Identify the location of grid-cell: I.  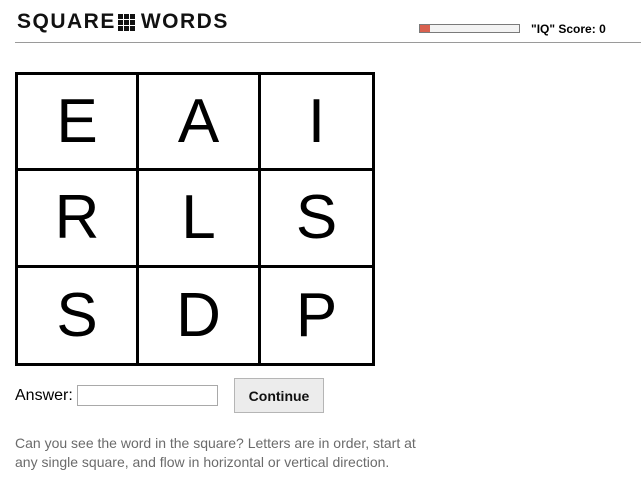
(316, 123).